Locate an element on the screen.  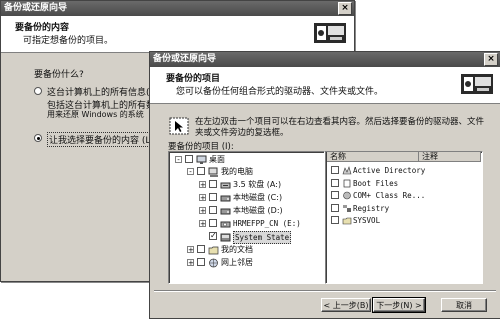
tree-item-checkbox: ✓ is located at coordinates (213, 236).